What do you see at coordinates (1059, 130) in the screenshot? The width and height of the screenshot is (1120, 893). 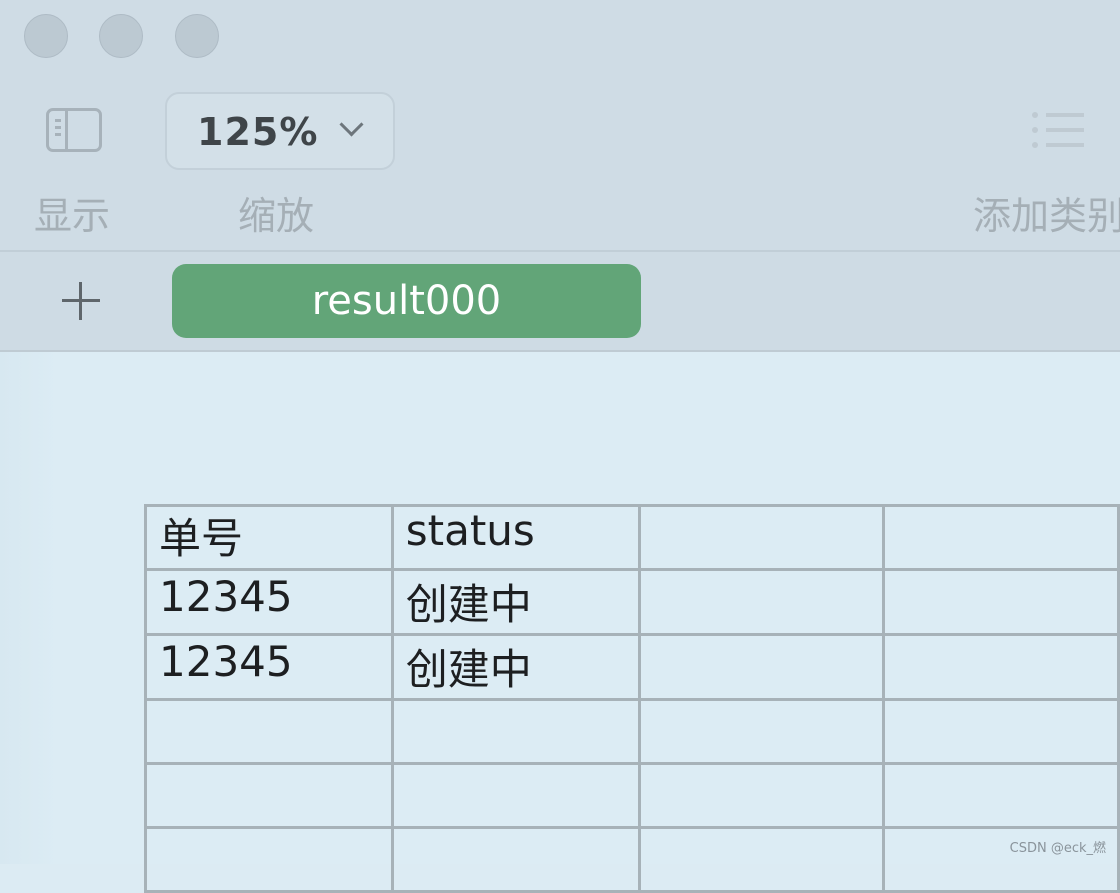 I see `list-icon` at bounding box center [1059, 130].